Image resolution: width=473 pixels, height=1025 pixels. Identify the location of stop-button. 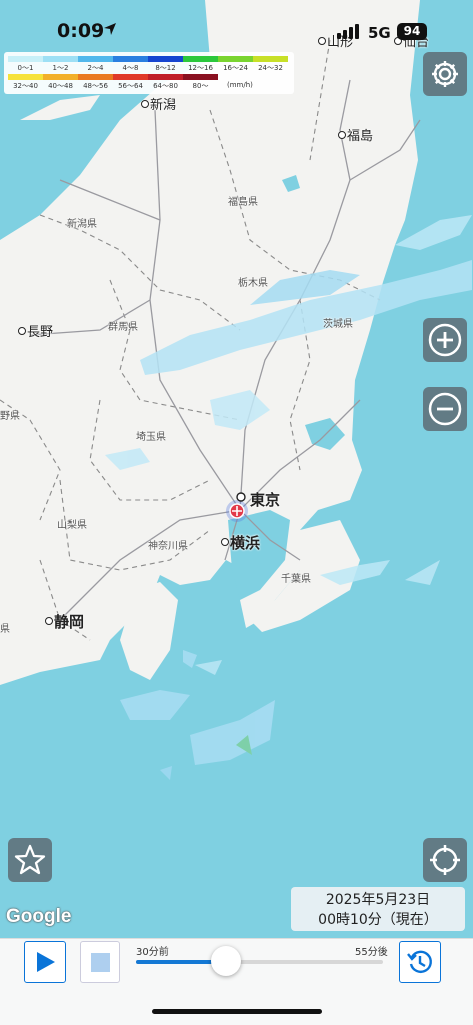
(100, 962).